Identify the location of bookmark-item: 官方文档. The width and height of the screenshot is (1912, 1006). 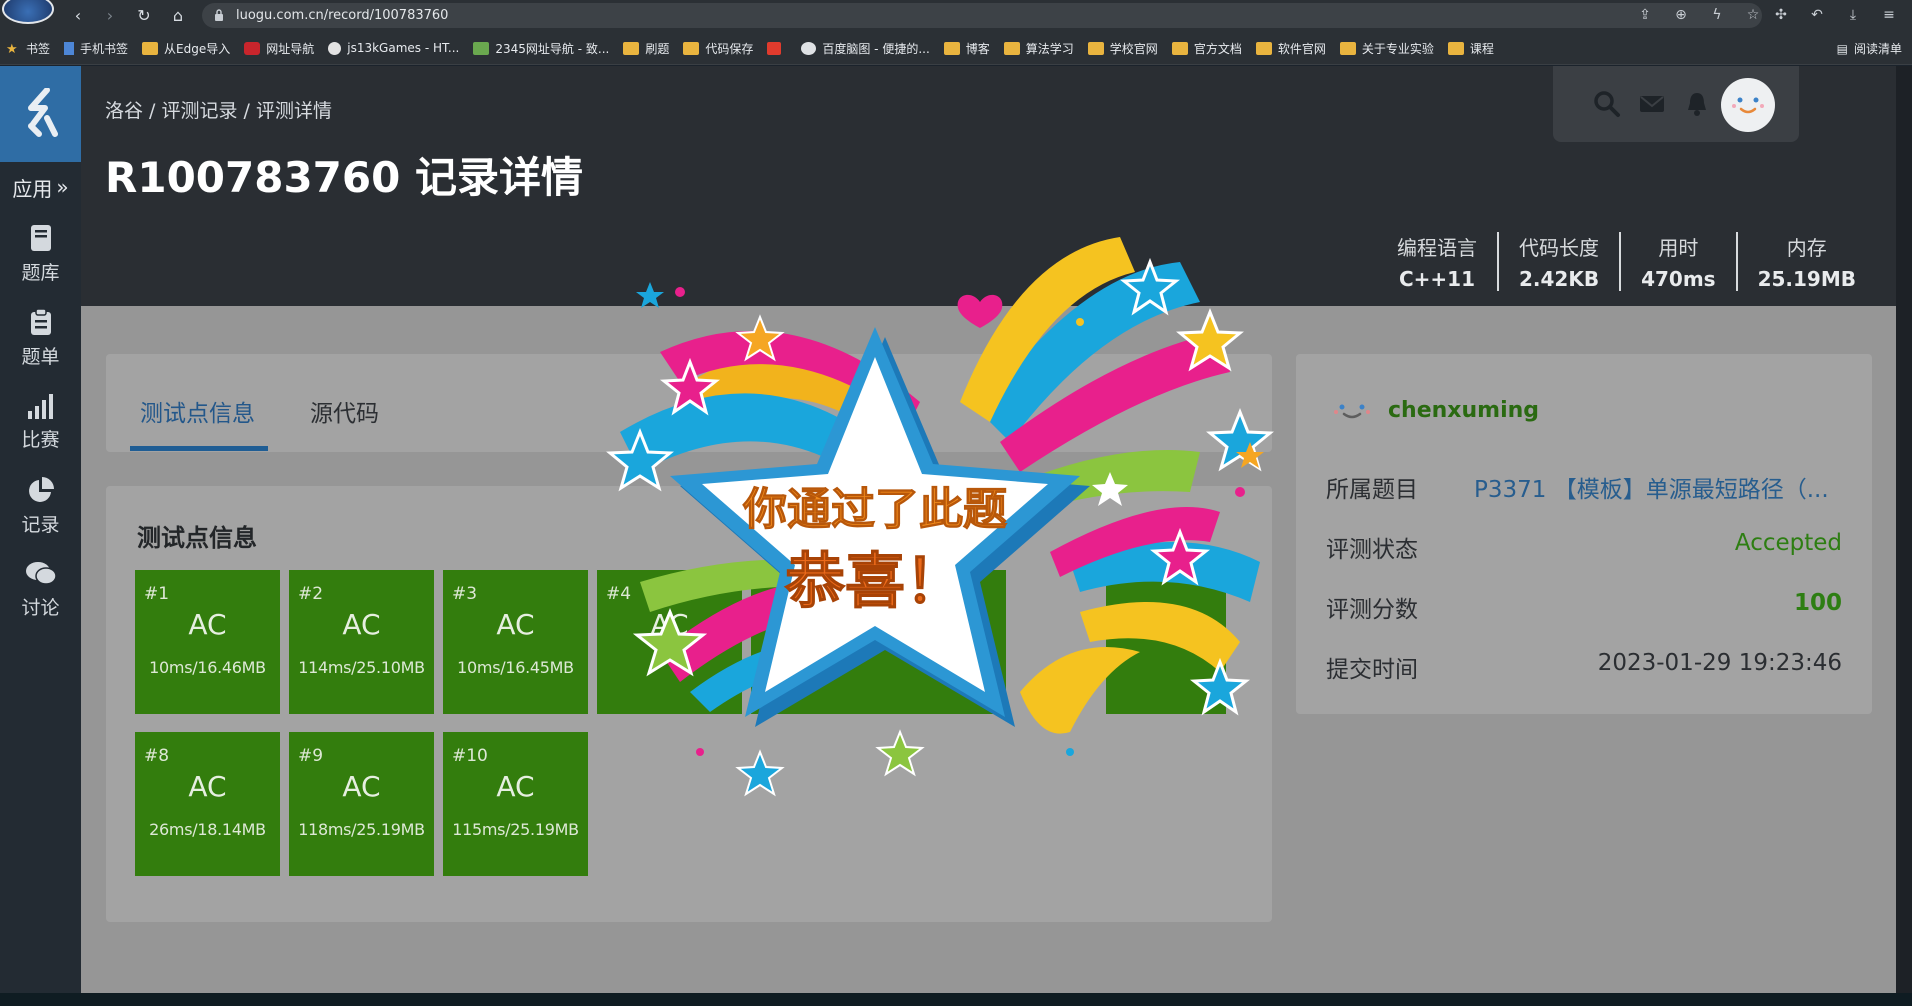
(1206, 48).